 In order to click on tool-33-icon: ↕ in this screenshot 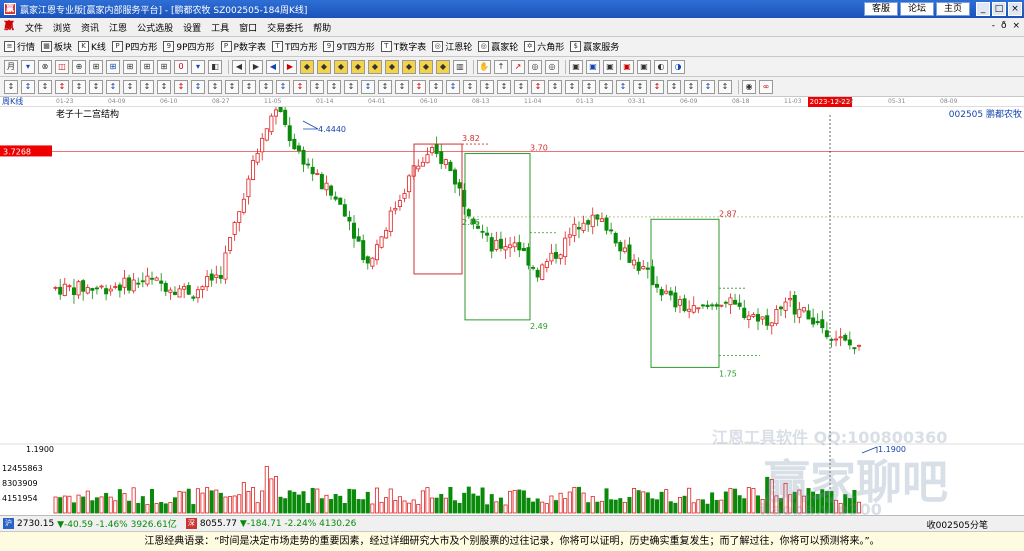, I will do `click(572, 86)`.